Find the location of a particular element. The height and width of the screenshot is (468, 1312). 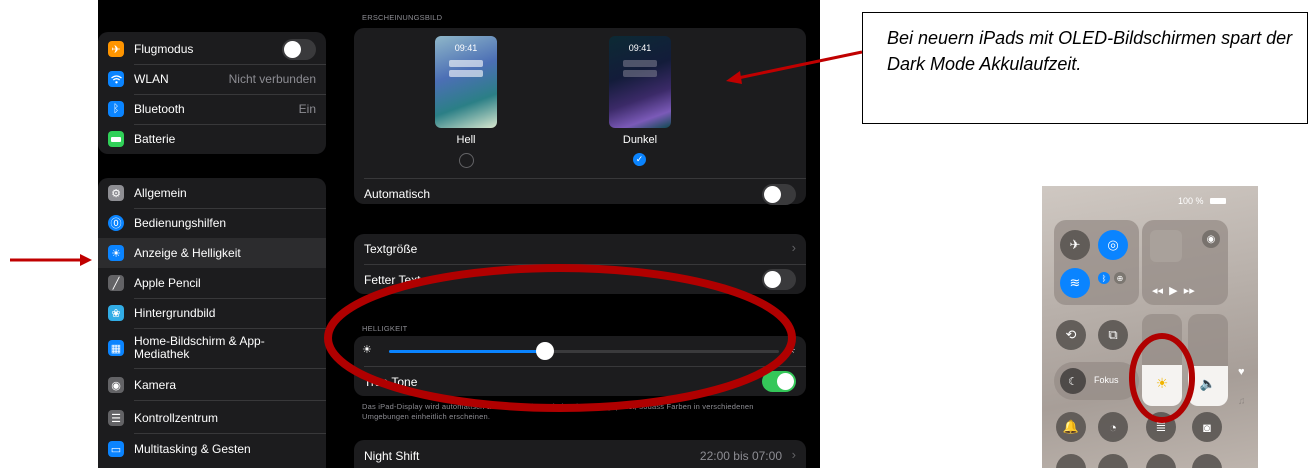

ellipse-brightness-highlight is located at coordinates (560, 338).